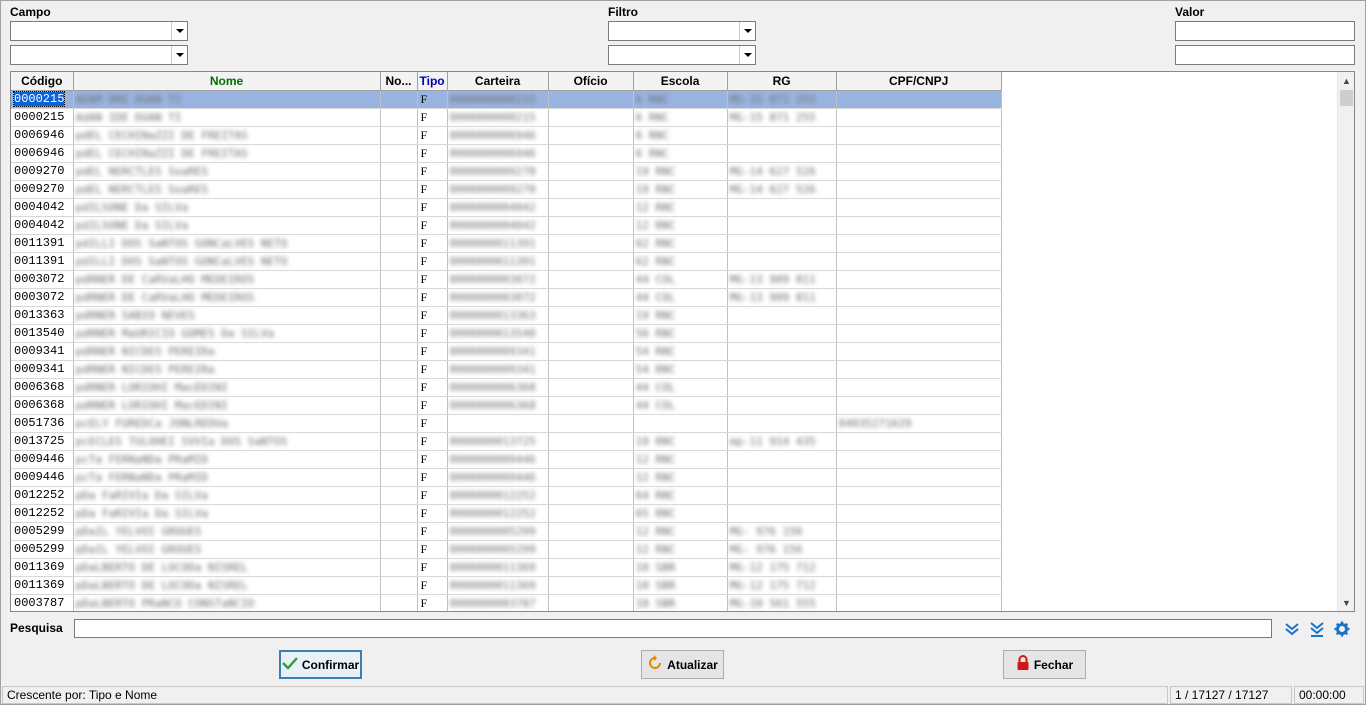 This screenshot has height=705, width=1366. I want to click on cell-nome-text: pdEL NERCTLES SoaRES, so click(141, 189).